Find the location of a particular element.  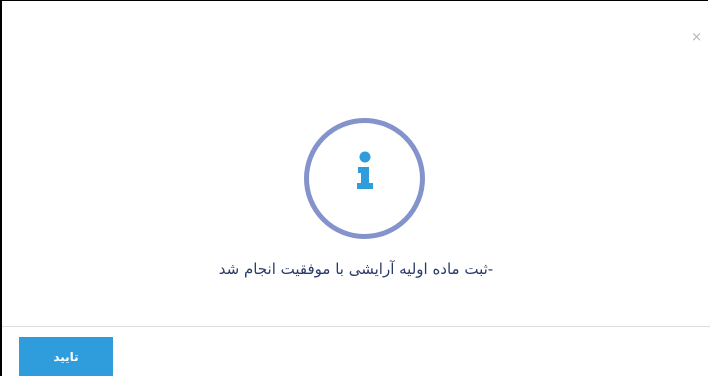

info-icon is located at coordinates (364, 178).